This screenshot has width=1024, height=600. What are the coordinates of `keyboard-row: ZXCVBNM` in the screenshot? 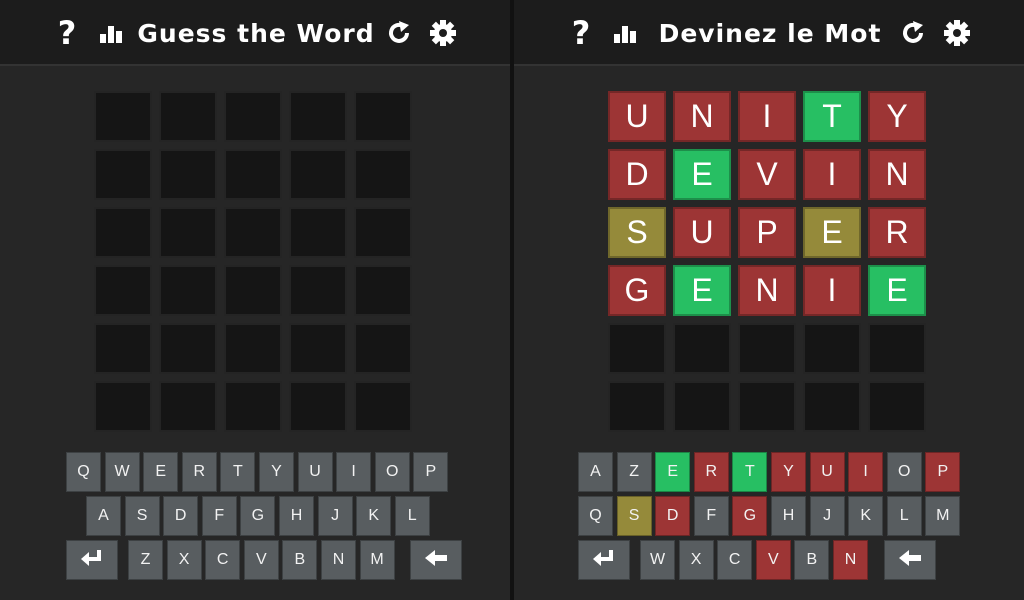 It's located at (266, 560).